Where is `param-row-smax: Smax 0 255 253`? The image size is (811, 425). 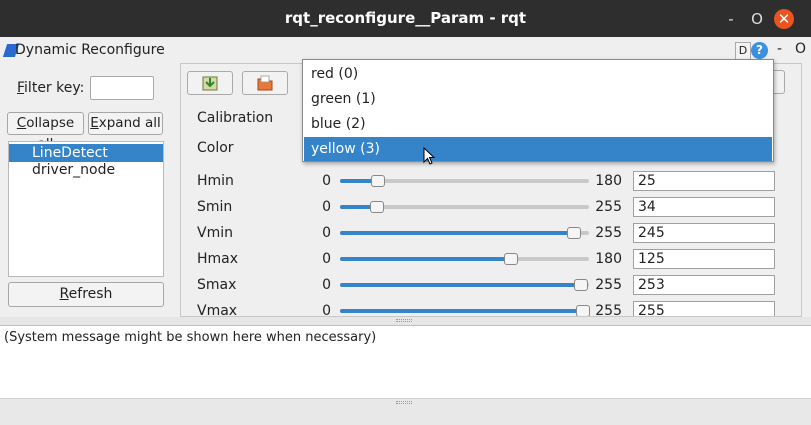 param-row-smax: Smax 0 255 253 is located at coordinates (491, 286).